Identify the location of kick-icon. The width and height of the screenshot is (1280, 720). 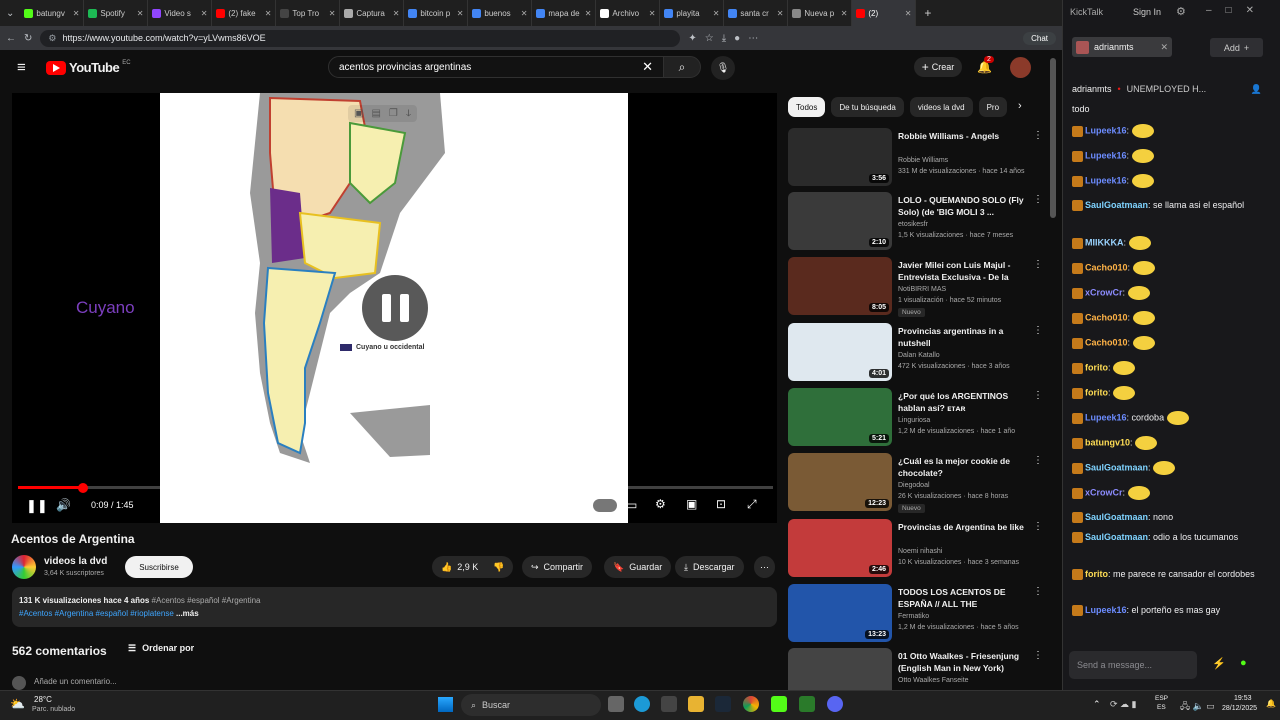
(779, 704).